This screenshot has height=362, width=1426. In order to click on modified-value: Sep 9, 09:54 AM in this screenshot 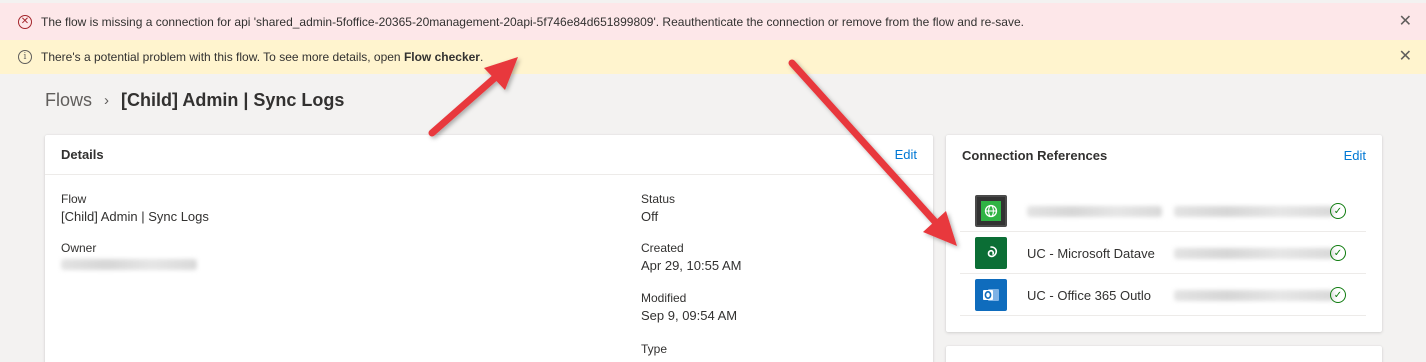, I will do `click(689, 315)`.